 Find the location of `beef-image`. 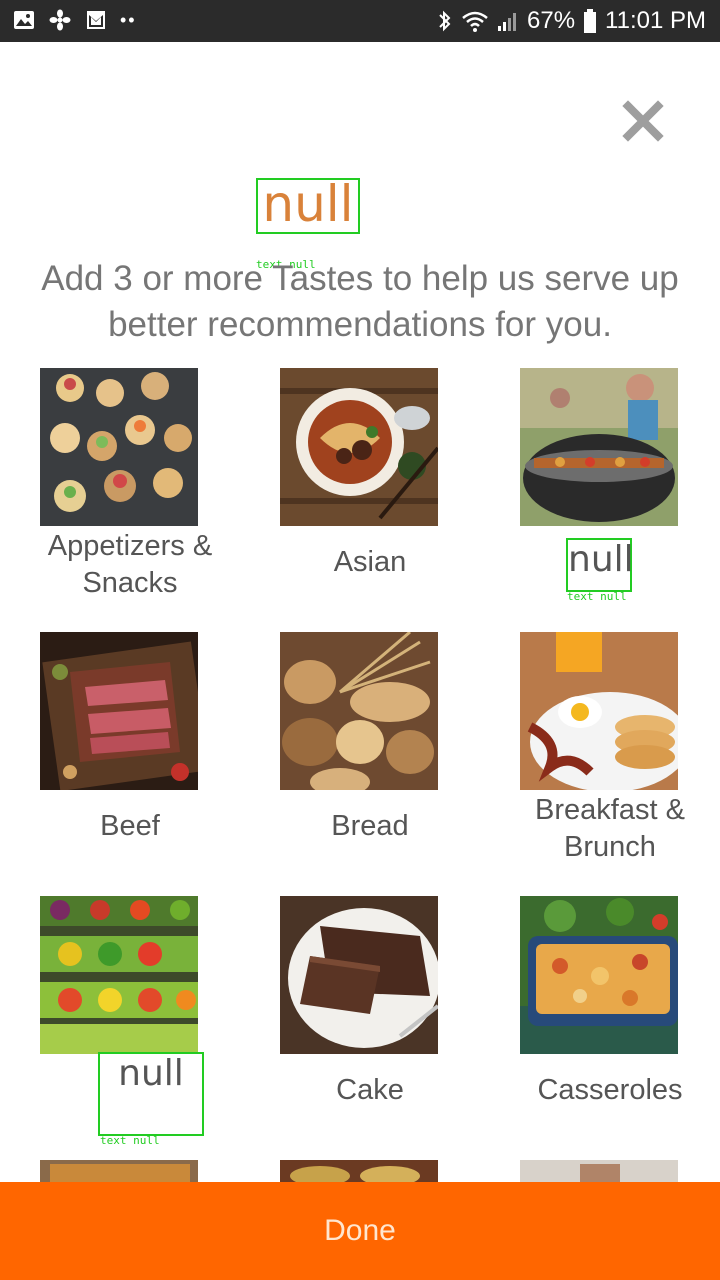

beef-image is located at coordinates (119, 711).